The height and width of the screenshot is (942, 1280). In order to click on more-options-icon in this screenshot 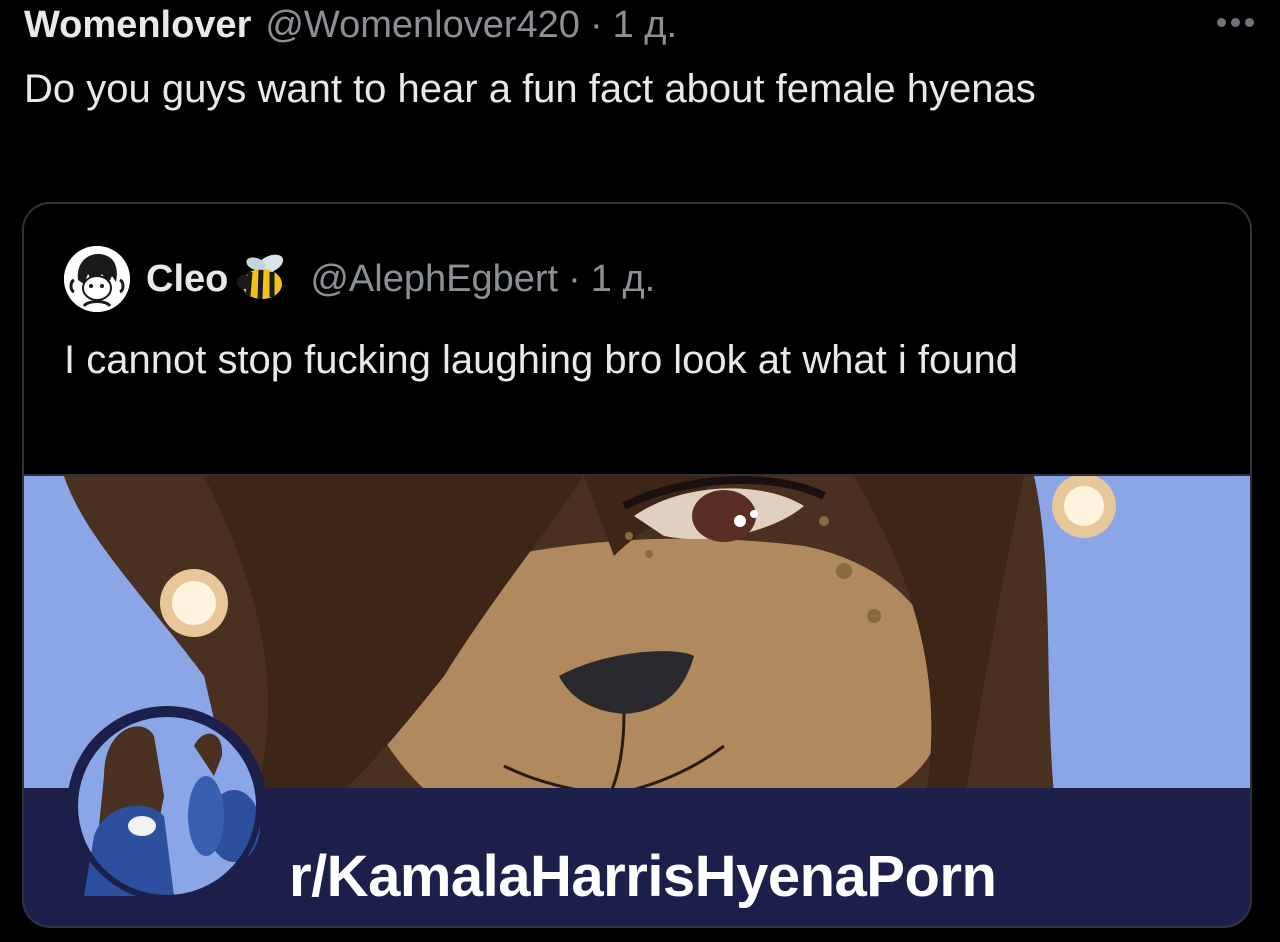, I will do `click(1235, 22)`.